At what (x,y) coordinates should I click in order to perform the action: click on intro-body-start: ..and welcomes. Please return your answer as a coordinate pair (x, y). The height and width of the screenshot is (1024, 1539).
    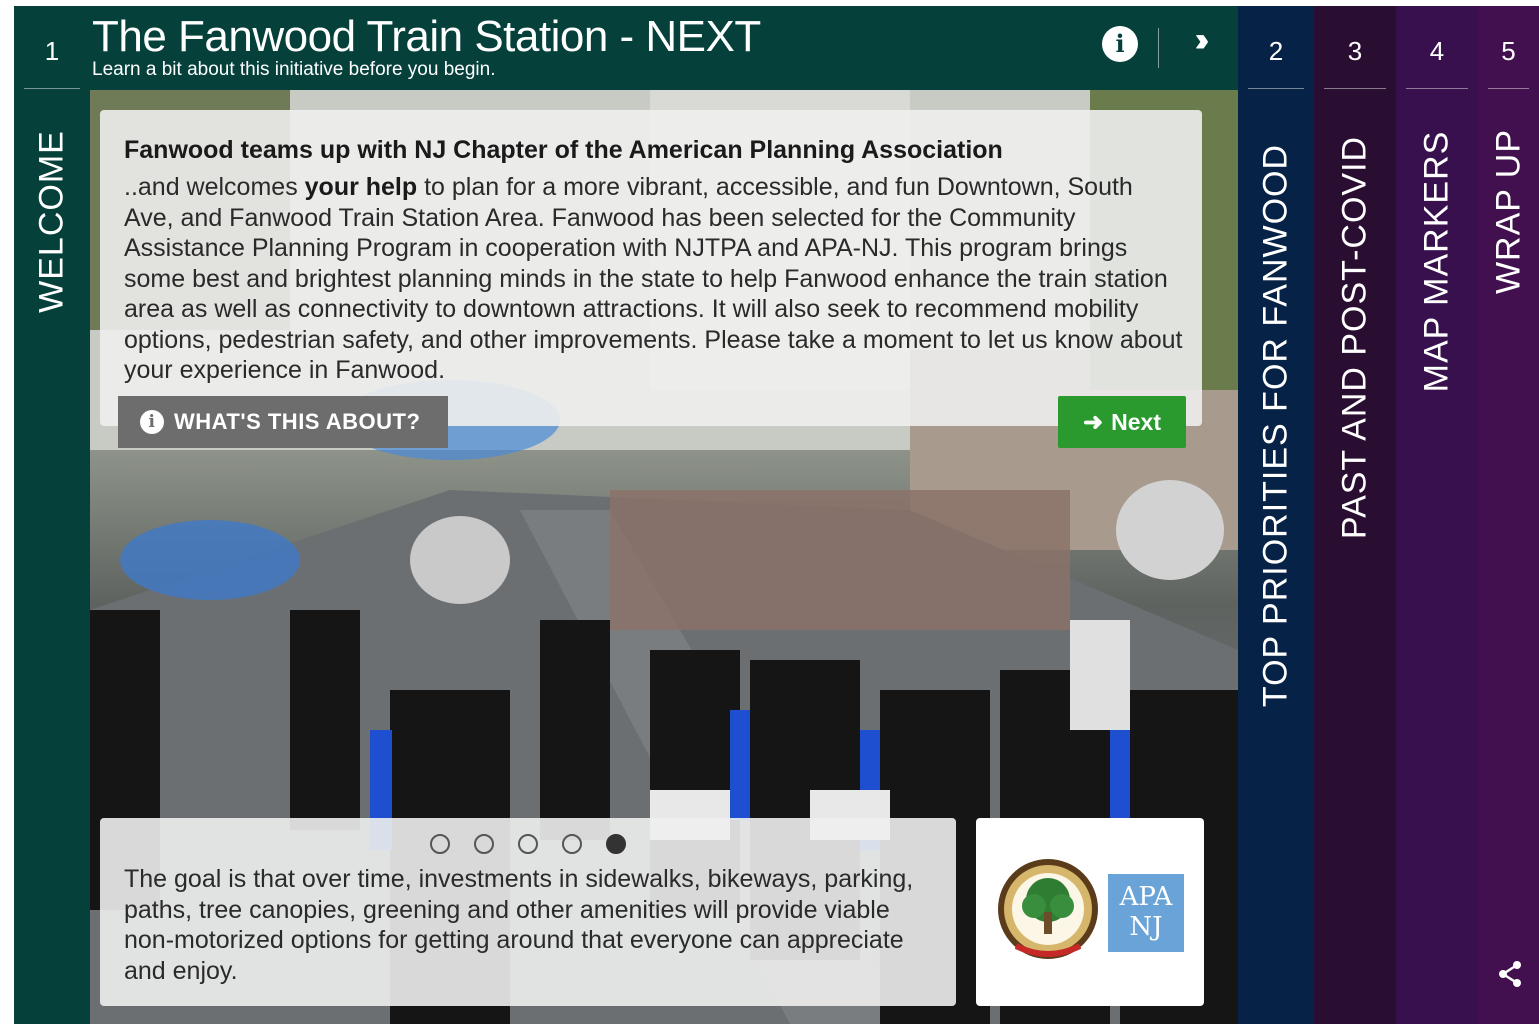
    Looking at the image, I should click on (214, 187).